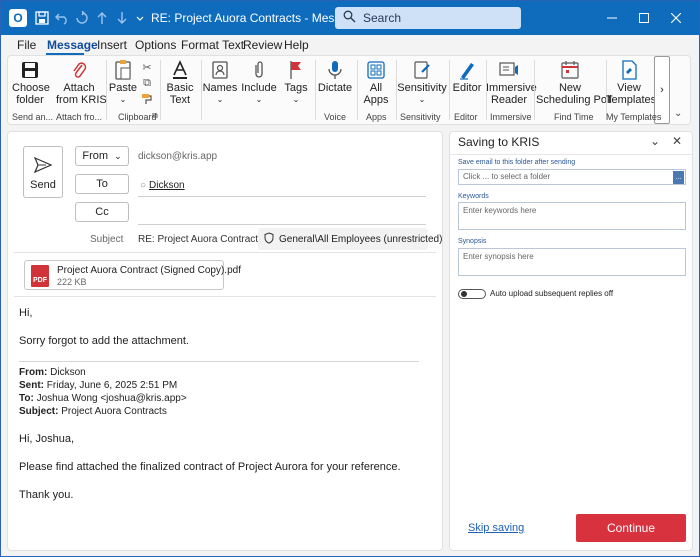 The height and width of the screenshot is (557, 700). Describe the element at coordinates (499, 142) in the screenshot. I see `pane-title: Saving to KRIS` at that location.